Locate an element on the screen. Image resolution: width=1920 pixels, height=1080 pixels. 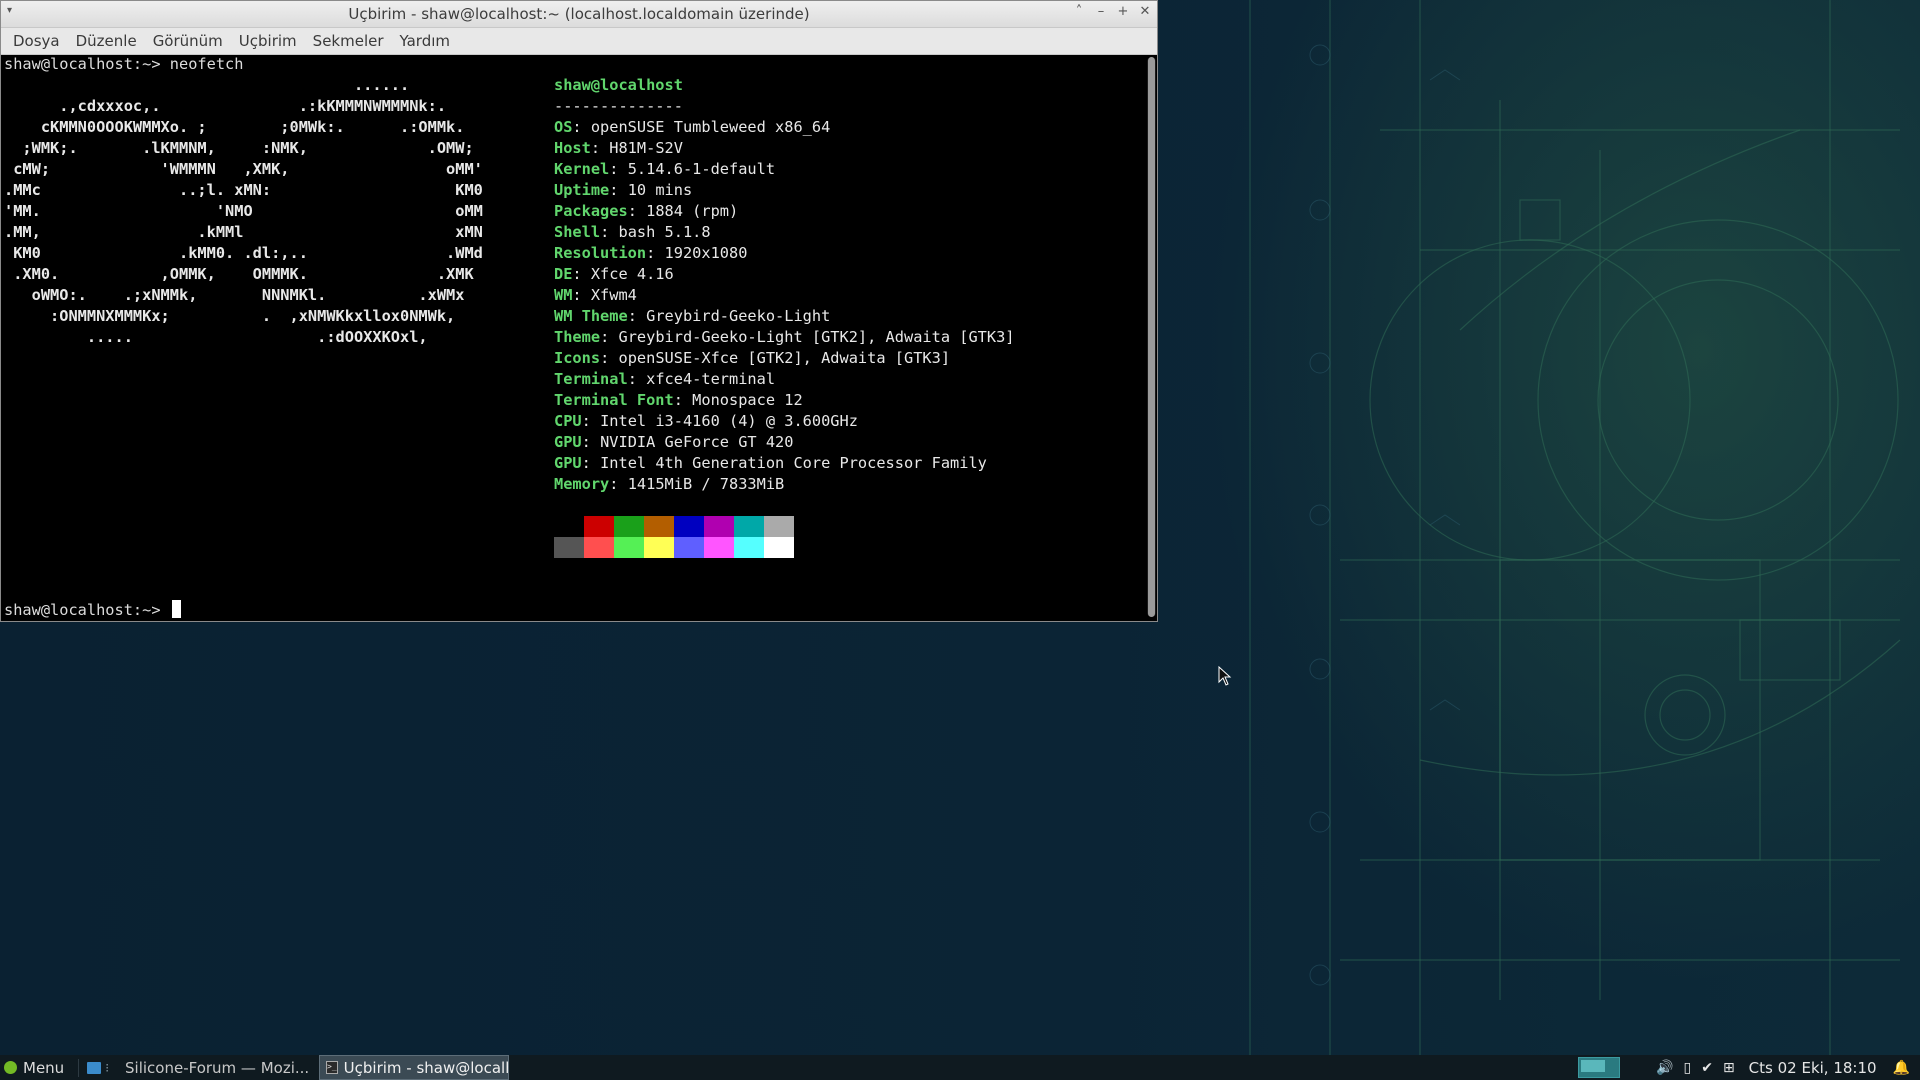
terminal-scrollbar is located at coordinates (1151, 337).